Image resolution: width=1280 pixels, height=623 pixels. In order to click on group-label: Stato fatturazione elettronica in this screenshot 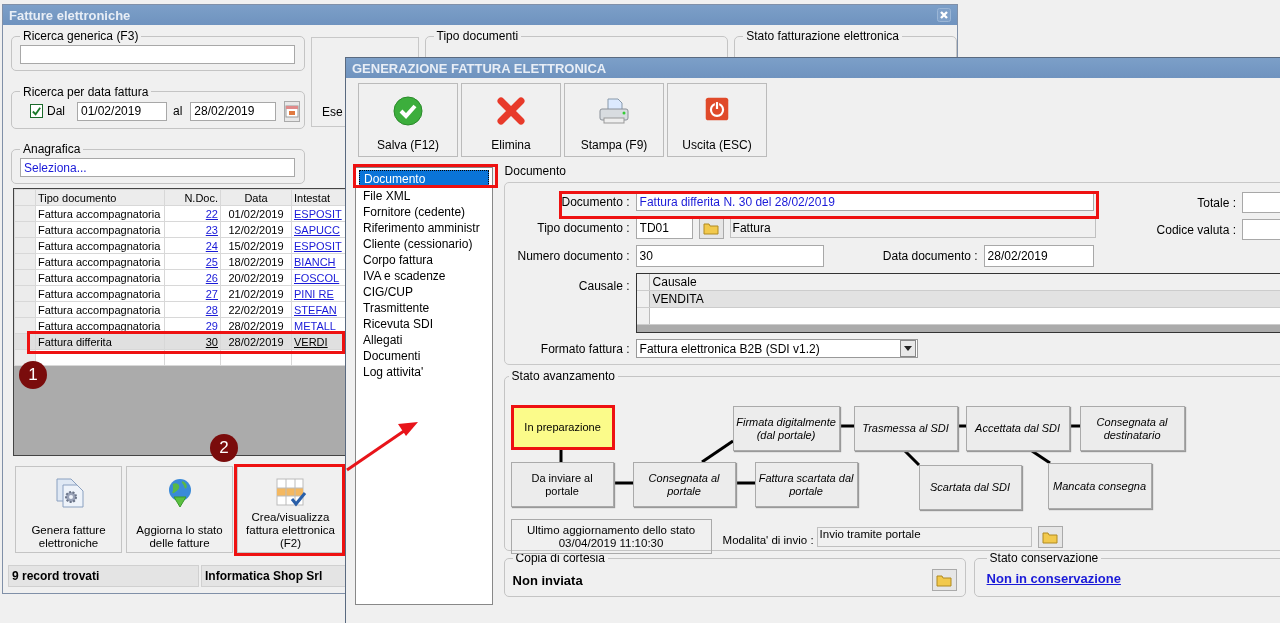, I will do `click(822, 36)`.